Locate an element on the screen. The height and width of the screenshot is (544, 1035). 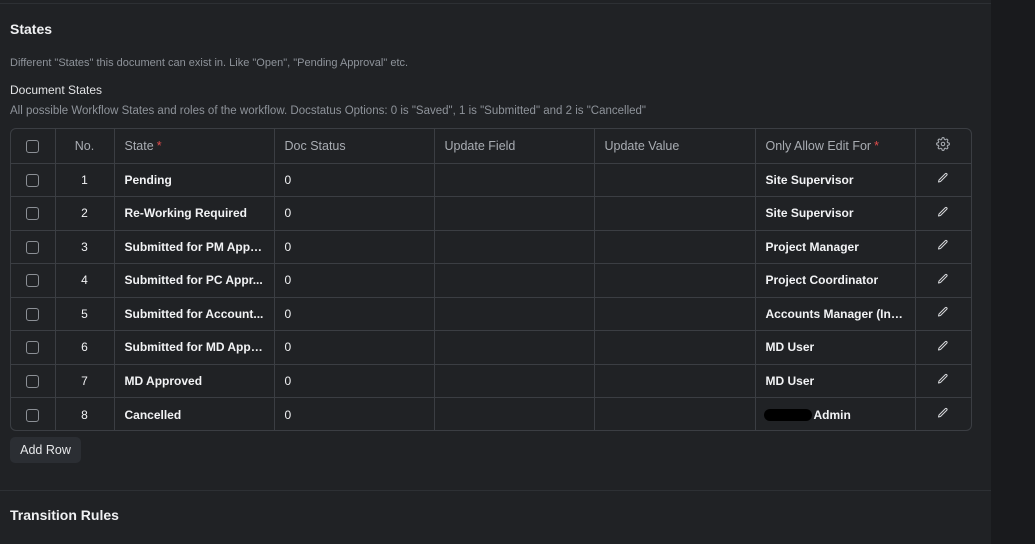
table-row: 6 Submitted for MD Appr... 0 MD User is located at coordinates (491, 347).